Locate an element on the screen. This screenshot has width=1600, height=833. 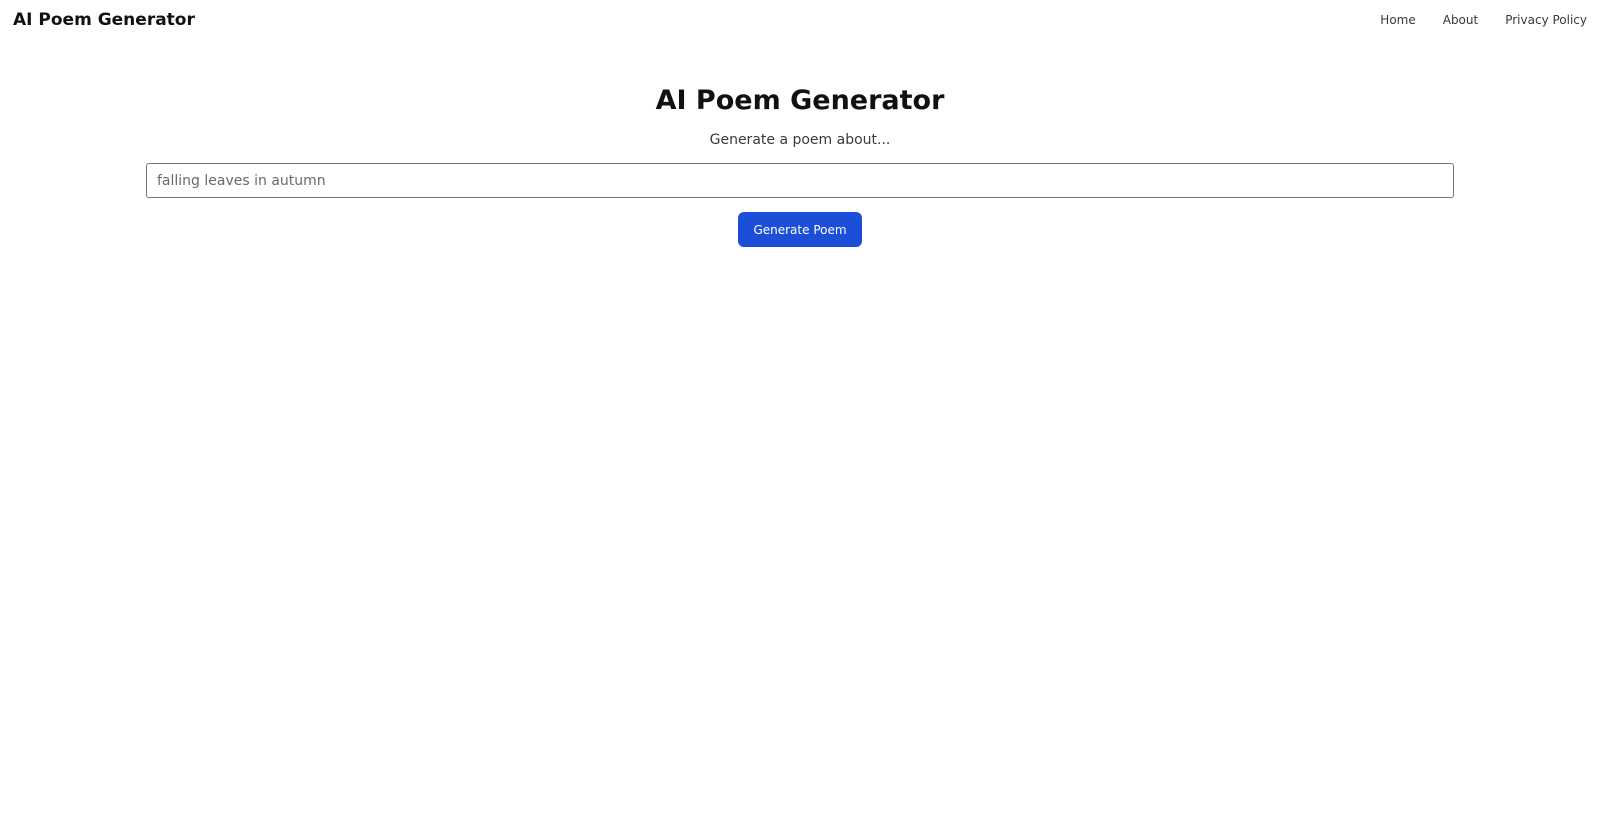
nav-link-home: Home is located at coordinates (1397, 20).